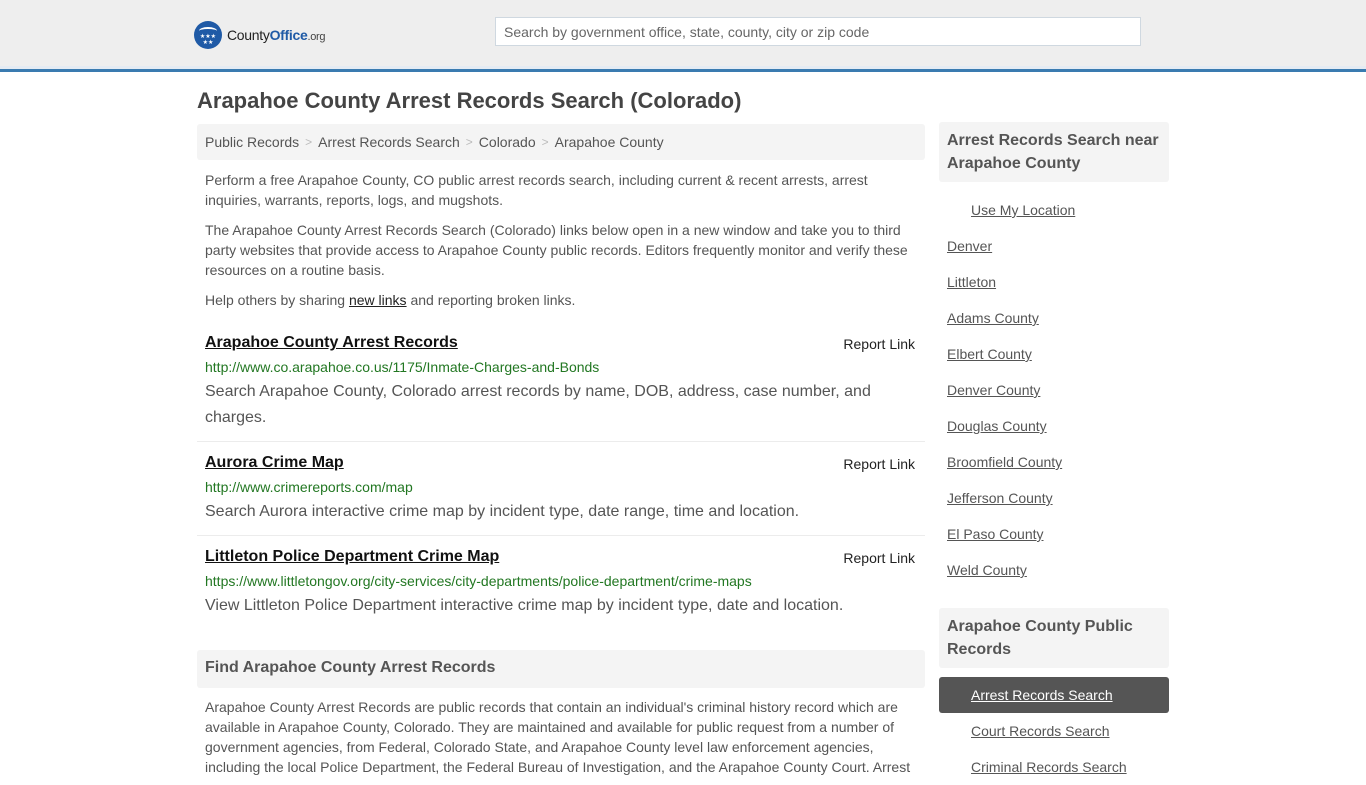 This screenshot has width=1366, height=785. What do you see at coordinates (1054, 318) in the screenshot?
I see `nearby-item: Adams County` at bounding box center [1054, 318].